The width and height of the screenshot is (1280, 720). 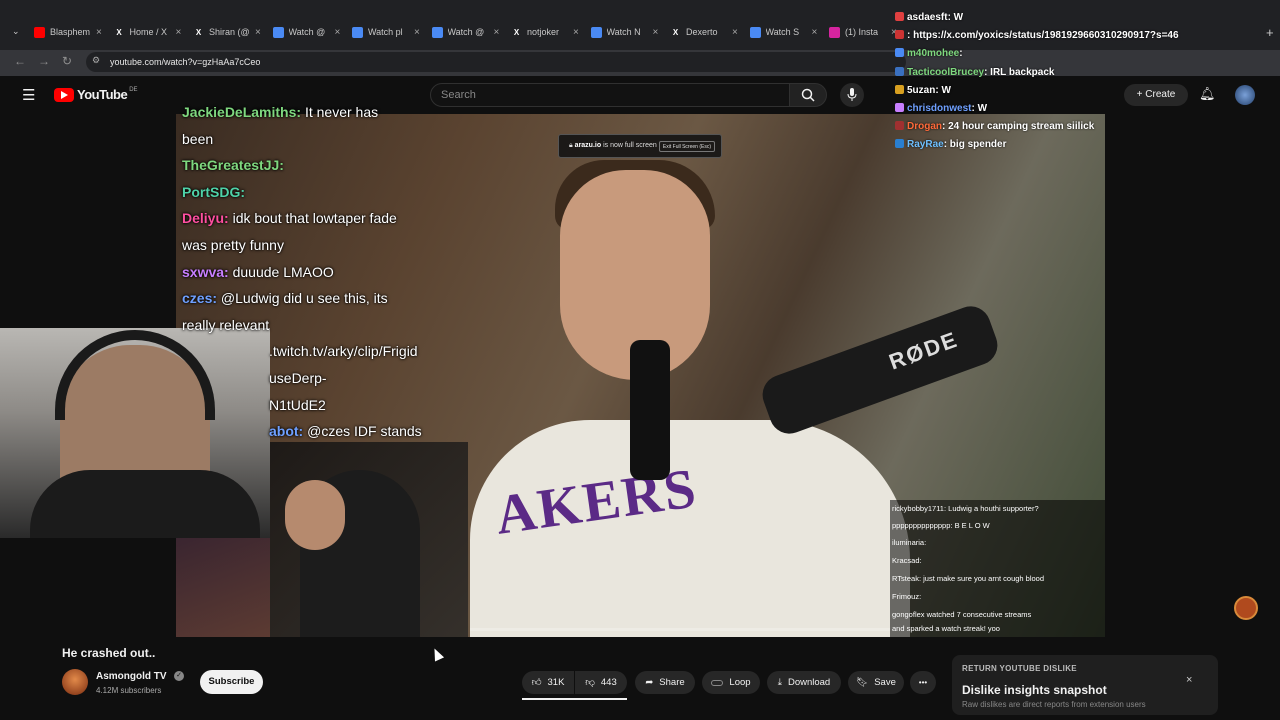 What do you see at coordinates (943, 90) in the screenshot?
I see `chat-text: : W` at bounding box center [943, 90].